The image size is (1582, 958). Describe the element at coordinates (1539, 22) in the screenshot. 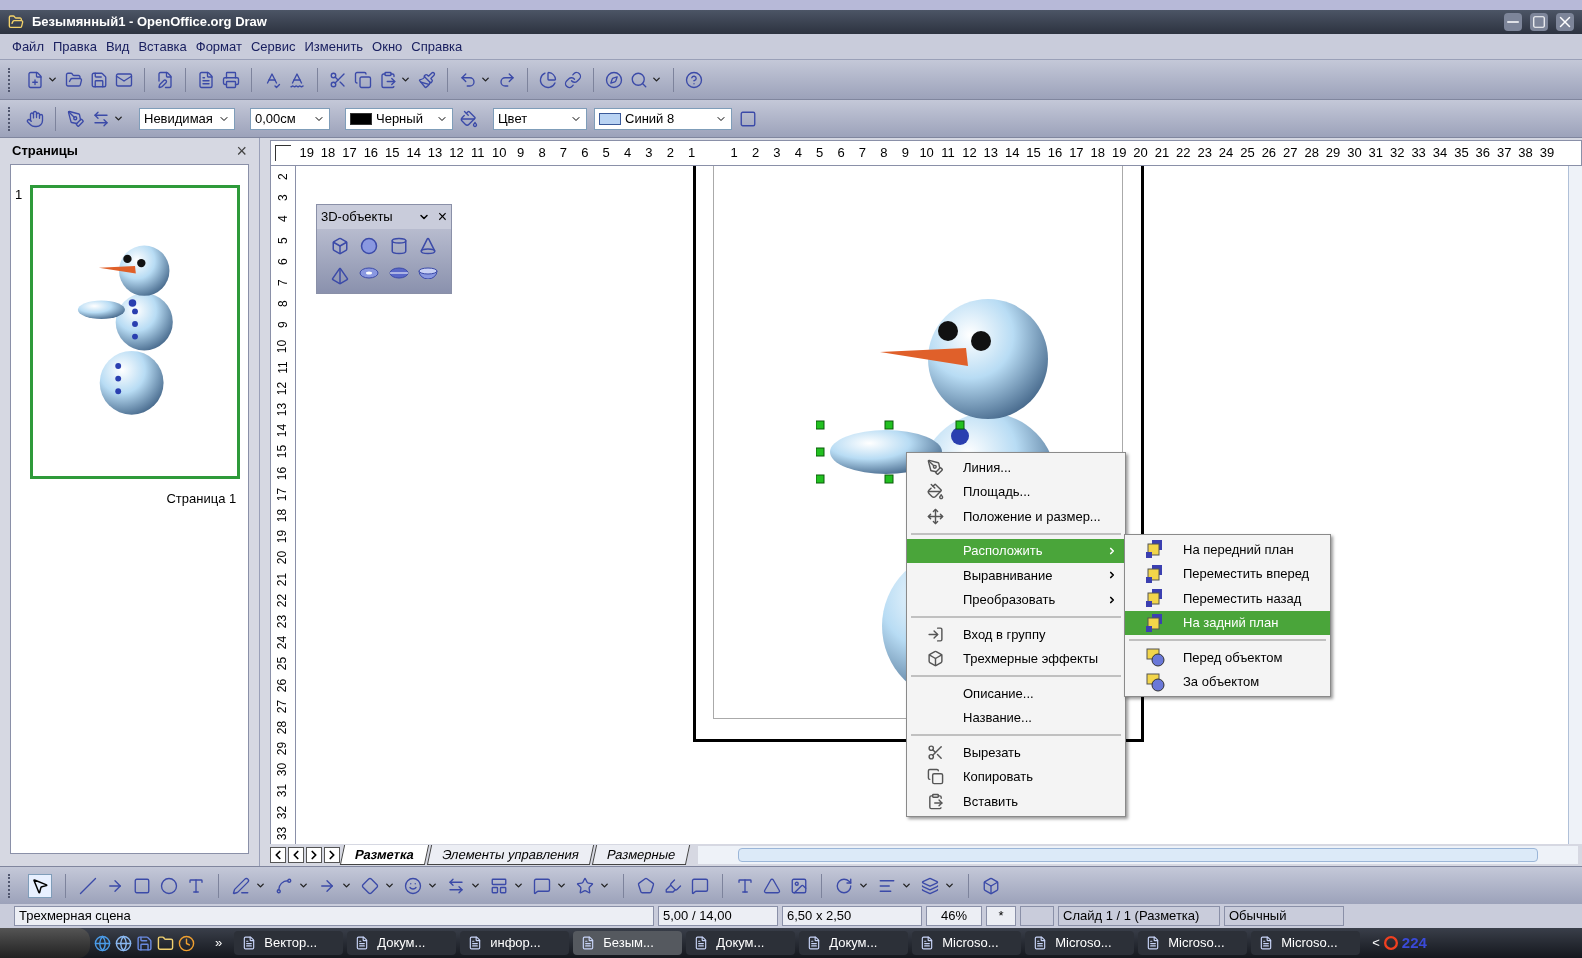

I see `maximize-icon` at that location.